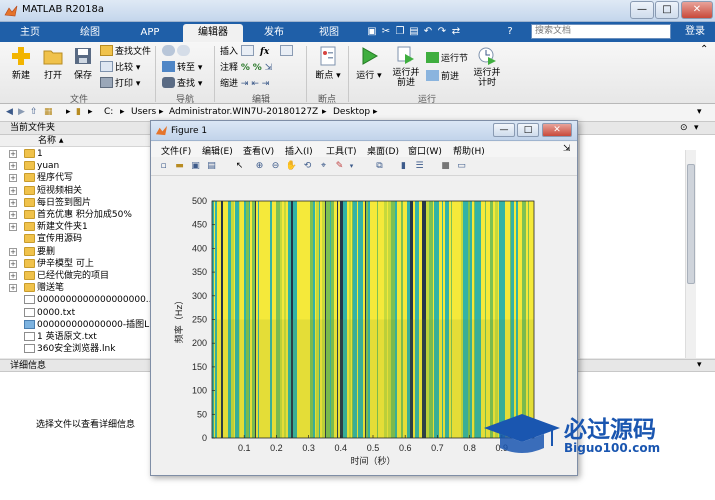 This screenshot has height=500, width=715. I want to click on breakpoints-button: 断点 ▾, so click(328, 63).